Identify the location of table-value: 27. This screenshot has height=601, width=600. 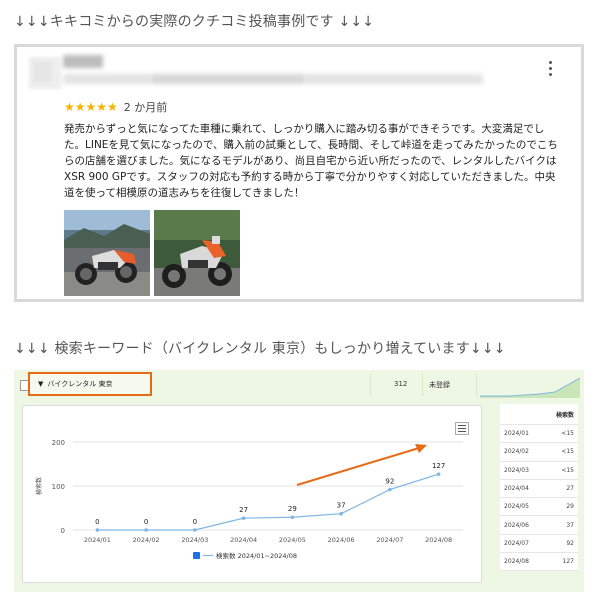
(560, 489).